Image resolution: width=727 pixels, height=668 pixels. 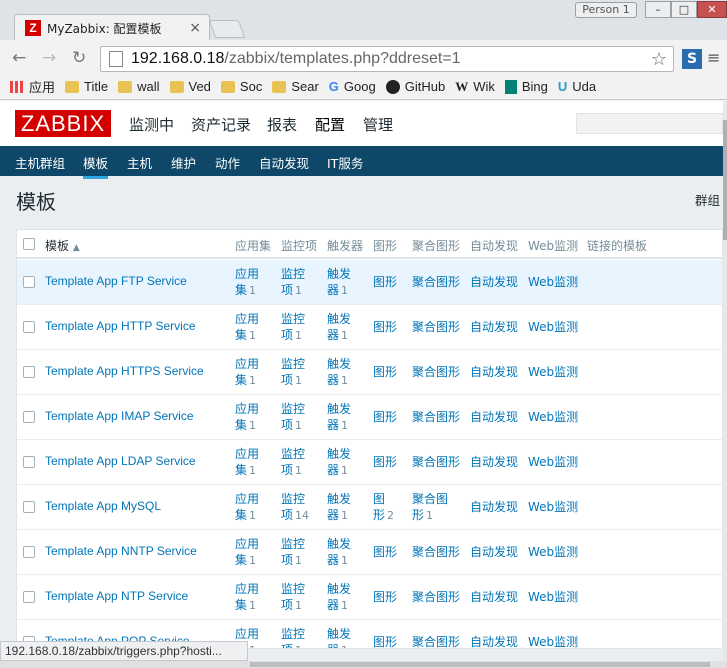 What do you see at coordinates (383, 507) in the screenshot?
I see `graphs-link: 图形2` at bounding box center [383, 507].